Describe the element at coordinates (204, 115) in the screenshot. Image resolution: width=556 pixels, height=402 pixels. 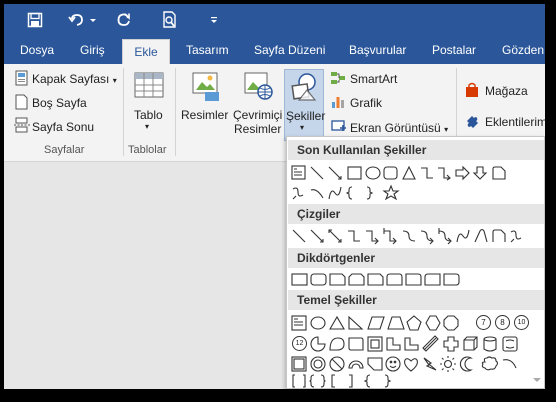
I see `pictures-button: Resimler` at that location.